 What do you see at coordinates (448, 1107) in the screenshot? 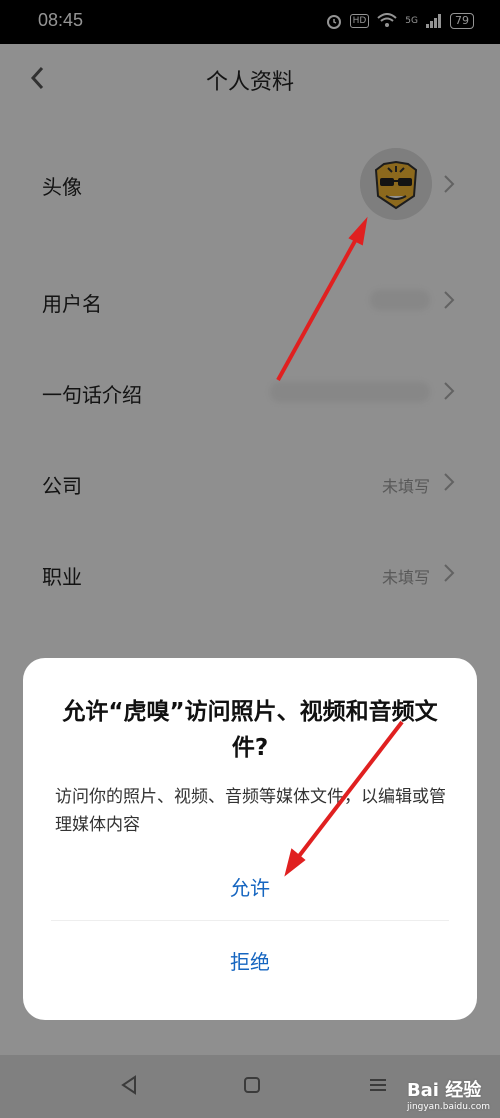
I see `watermark-sub: jingyan.baidu.com` at bounding box center [448, 1107].